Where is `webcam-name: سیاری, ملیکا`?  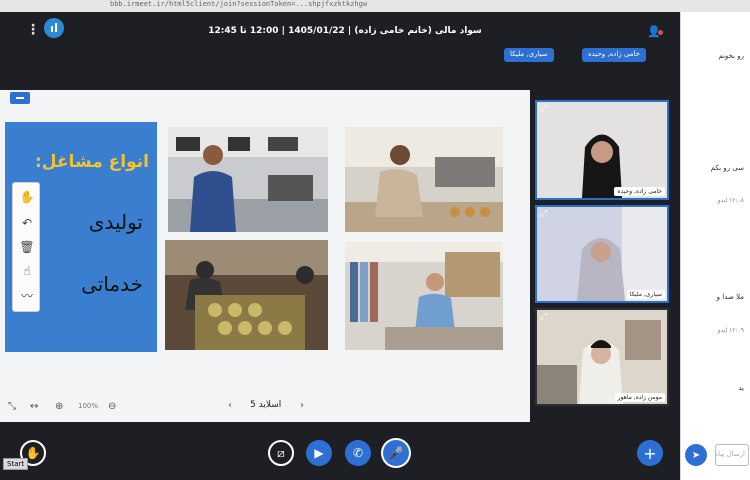
webcam-name: سیاری, ملیکا is located at coordinates (645, 294).